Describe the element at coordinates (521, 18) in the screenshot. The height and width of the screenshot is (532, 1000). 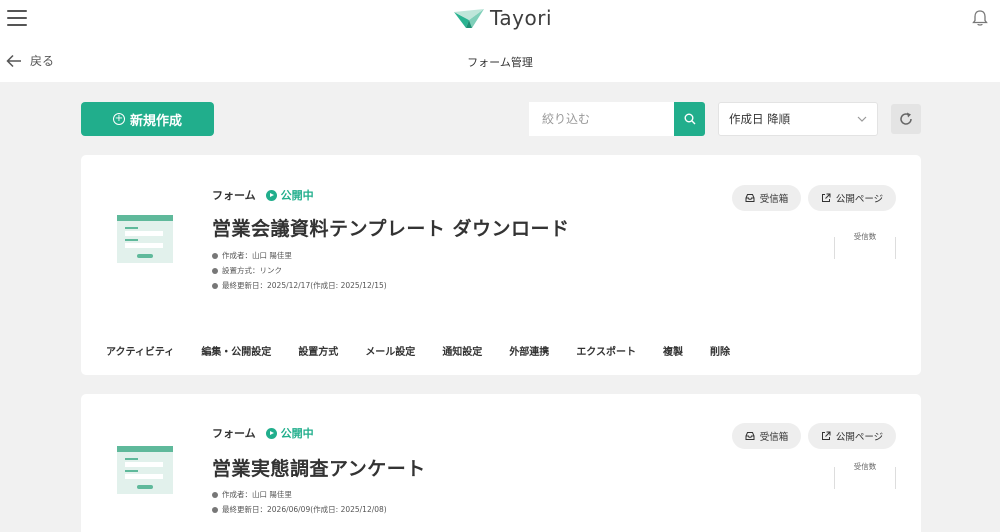
I see `logo-text: Tayori` at that location.